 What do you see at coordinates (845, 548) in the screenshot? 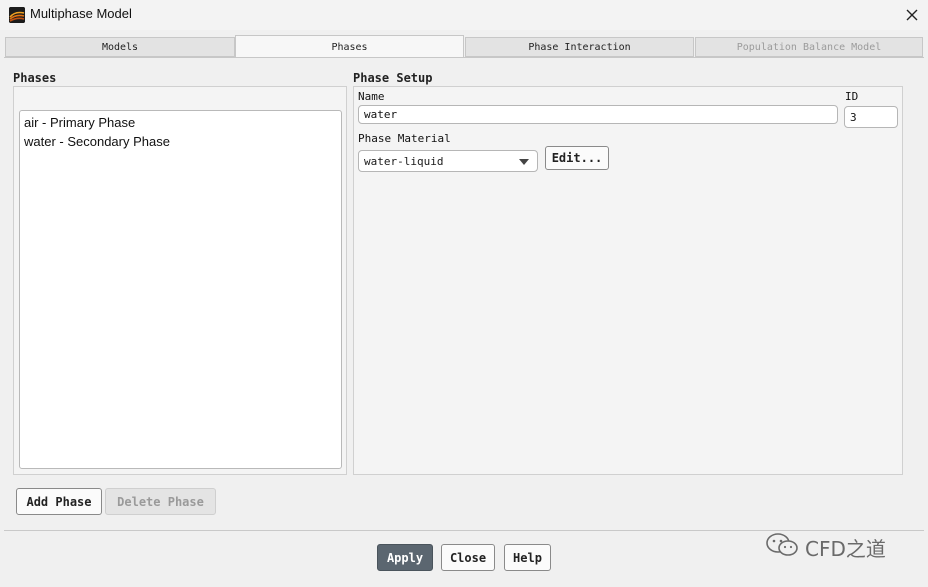
I see `watermark-text: CFD之道` at bounding box center [845, 548].